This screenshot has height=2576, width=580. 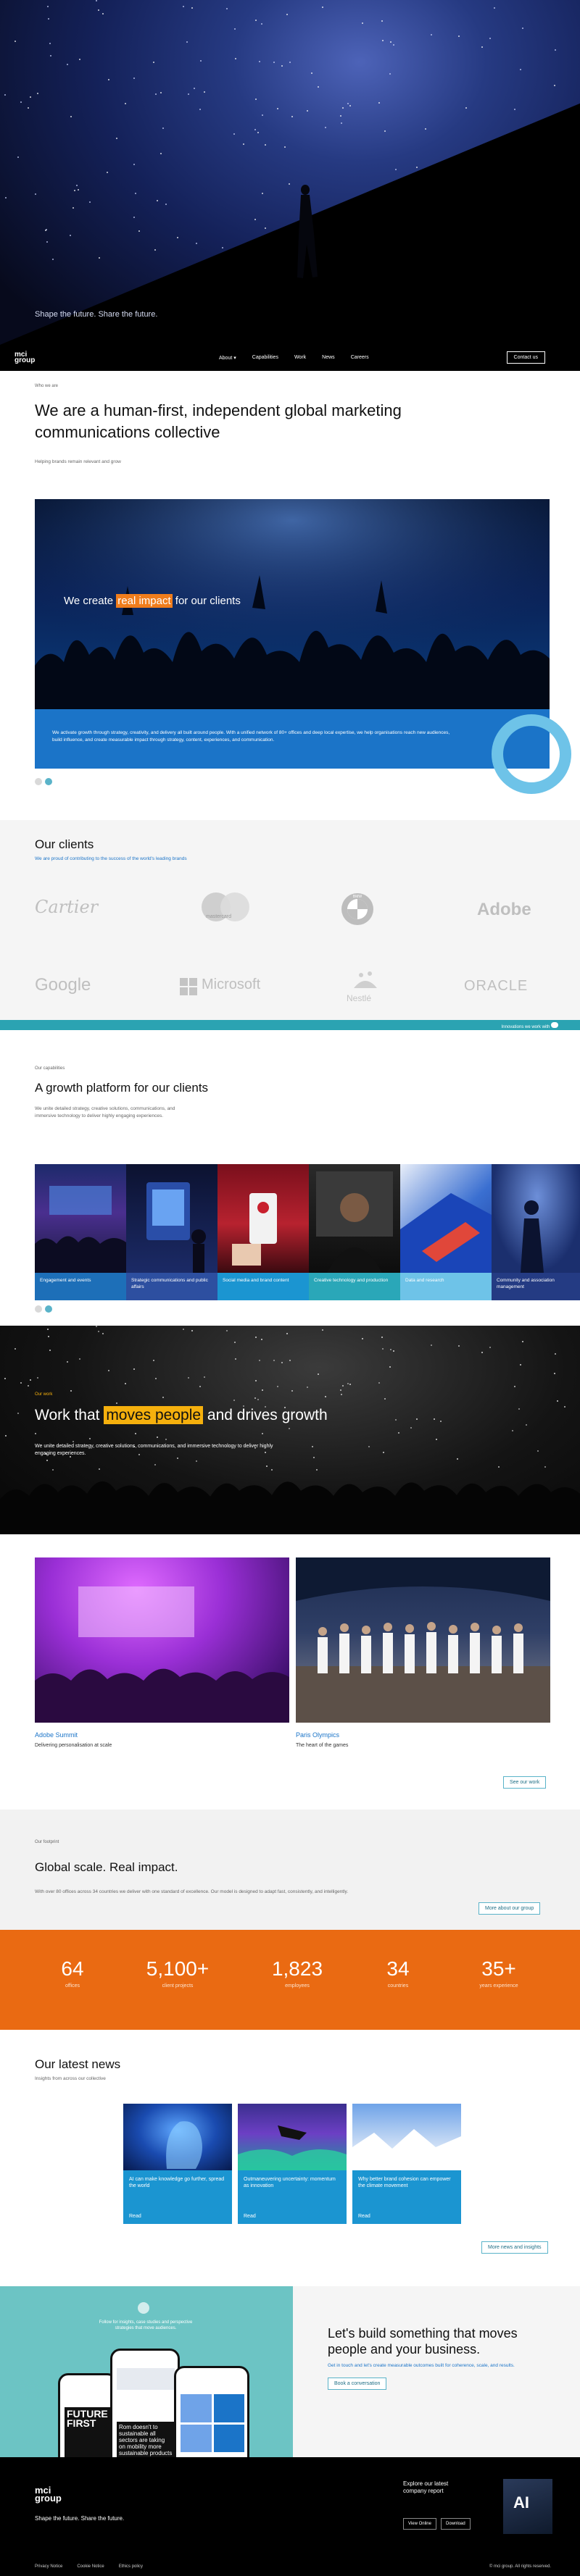 What do you see at coordinates (536, 1232) in the screenshot?
I see `capability-tile-community: Community and association management` at bounding box center [536, 1232].